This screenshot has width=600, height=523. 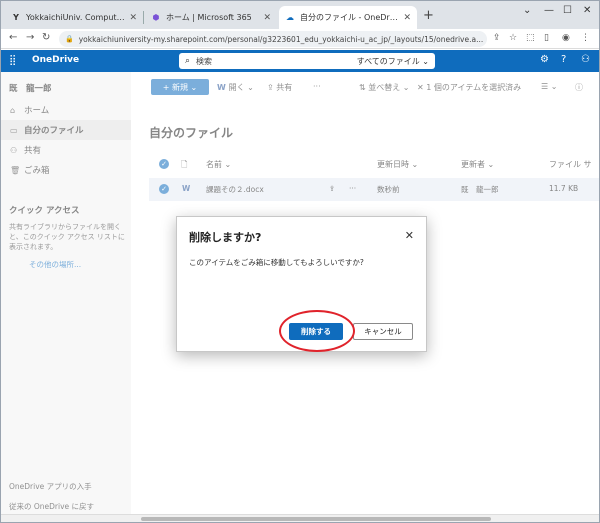 I want to click on app-title: OneDrive, so click(x=55, y=60).